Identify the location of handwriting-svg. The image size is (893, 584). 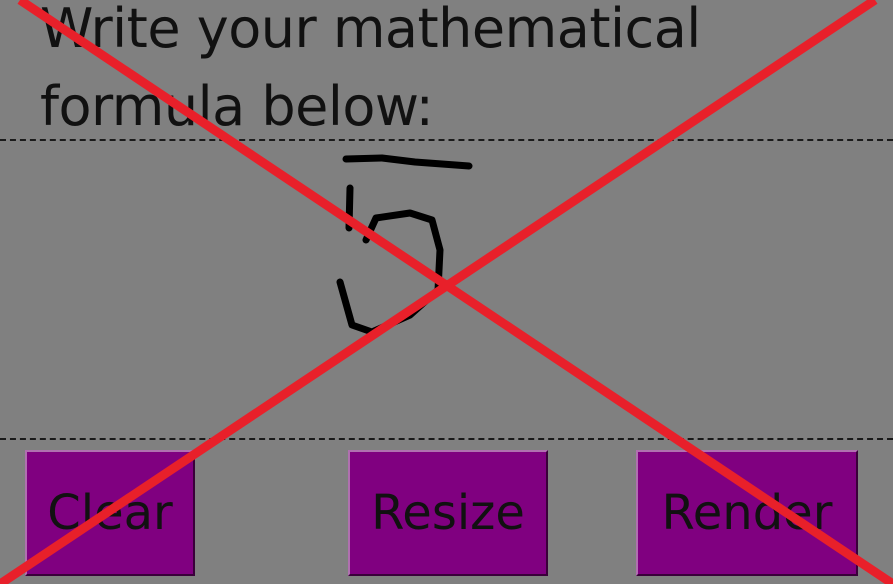
(404, 245).